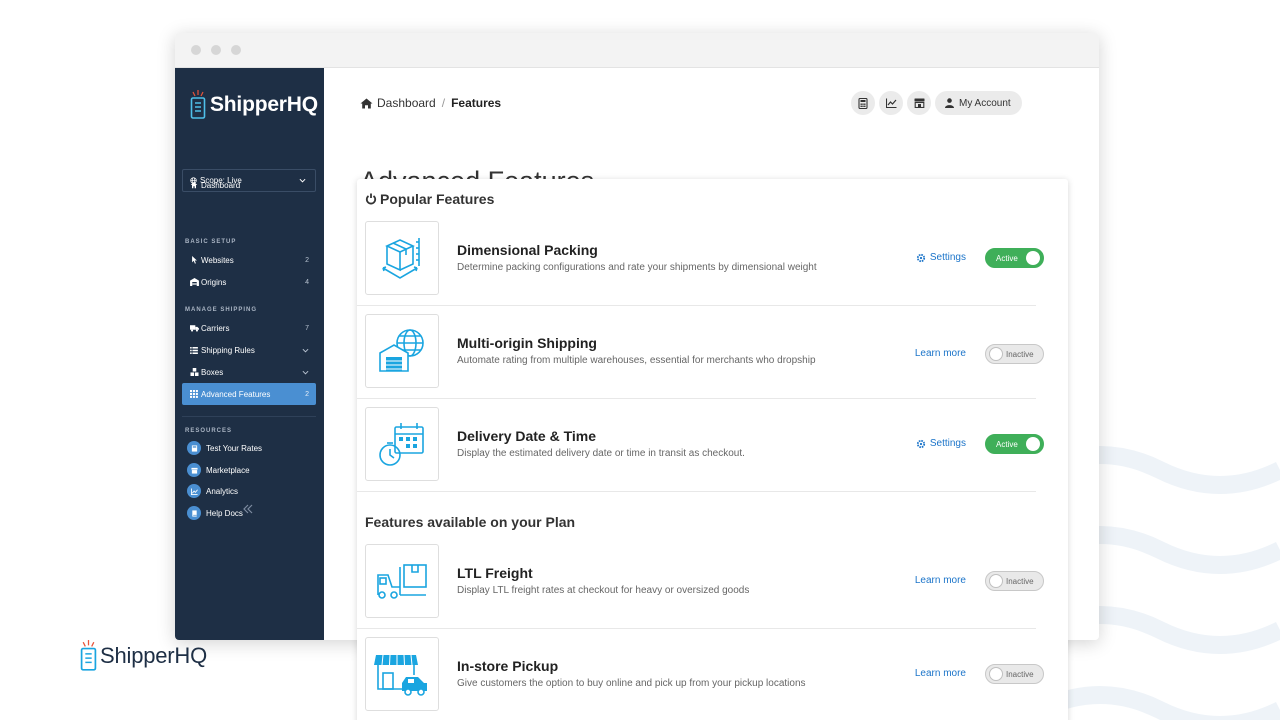  What do you see at coordinates (470, 522) in the screenshot?
I see `plan-features-heading: Features available on your Plan` at bounding box center [470, 522].